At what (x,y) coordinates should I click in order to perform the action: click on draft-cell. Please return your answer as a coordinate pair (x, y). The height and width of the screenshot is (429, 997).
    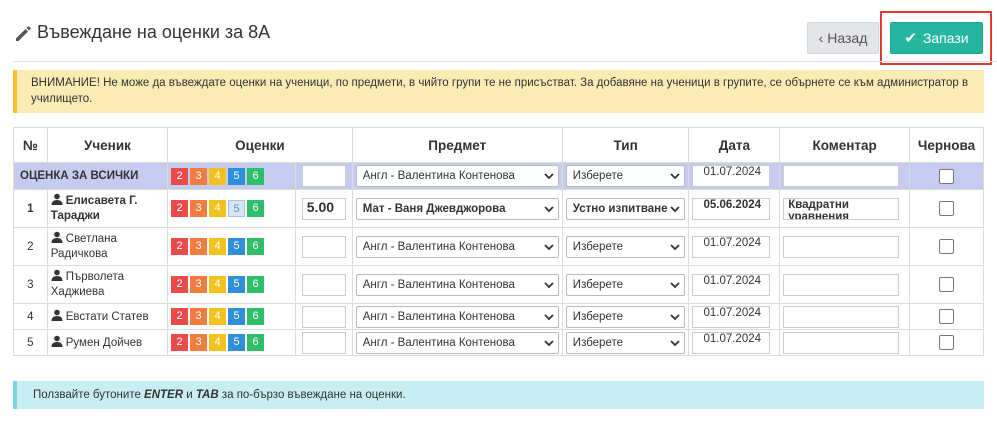
    Looking at the image, I should click on (946, 176).